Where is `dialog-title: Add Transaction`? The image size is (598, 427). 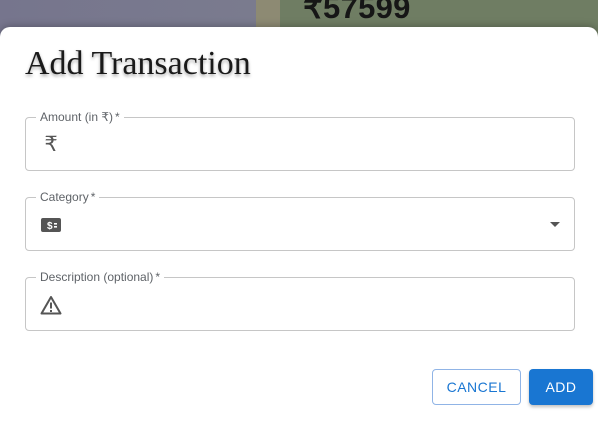 dialog-title: Add Transaction is located at coordinates (138, 63).